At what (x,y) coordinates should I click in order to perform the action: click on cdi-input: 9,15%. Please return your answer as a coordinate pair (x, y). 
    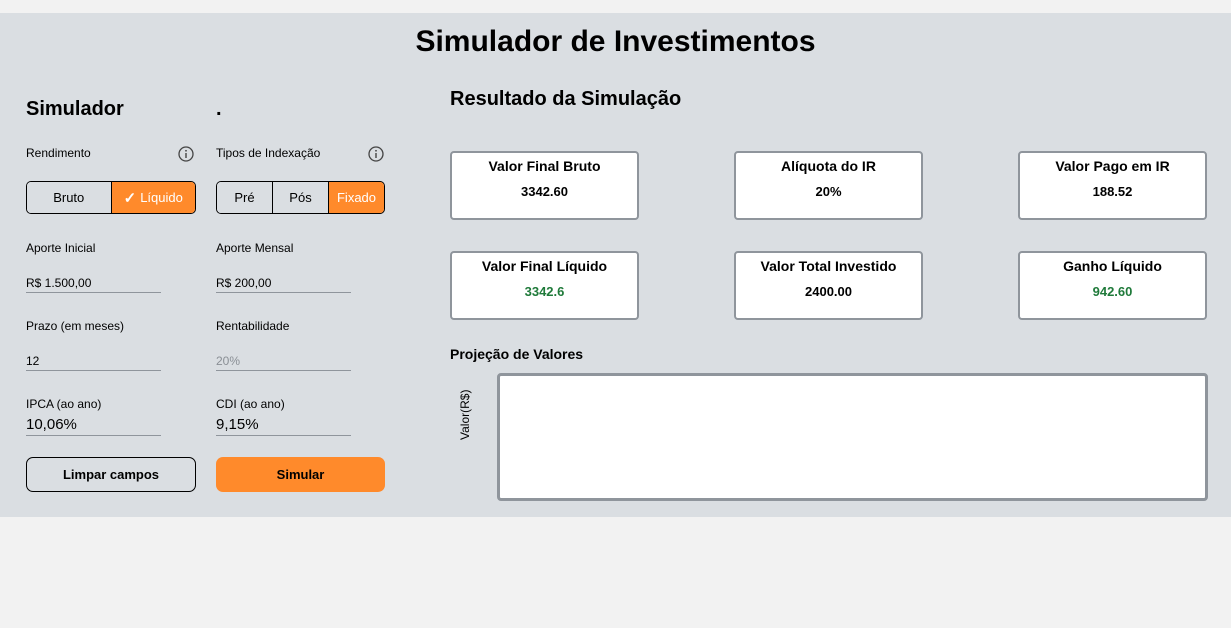
    Looking at the image, I should click on (283, 426).